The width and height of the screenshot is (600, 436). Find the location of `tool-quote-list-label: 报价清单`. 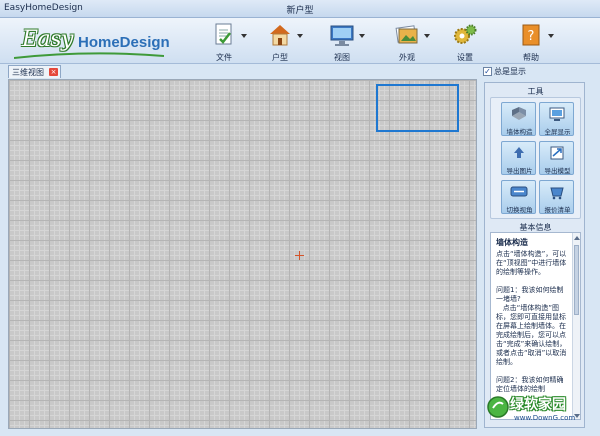

tool-quote-list-label: 报价清单 is located at coordinates (557, 210).